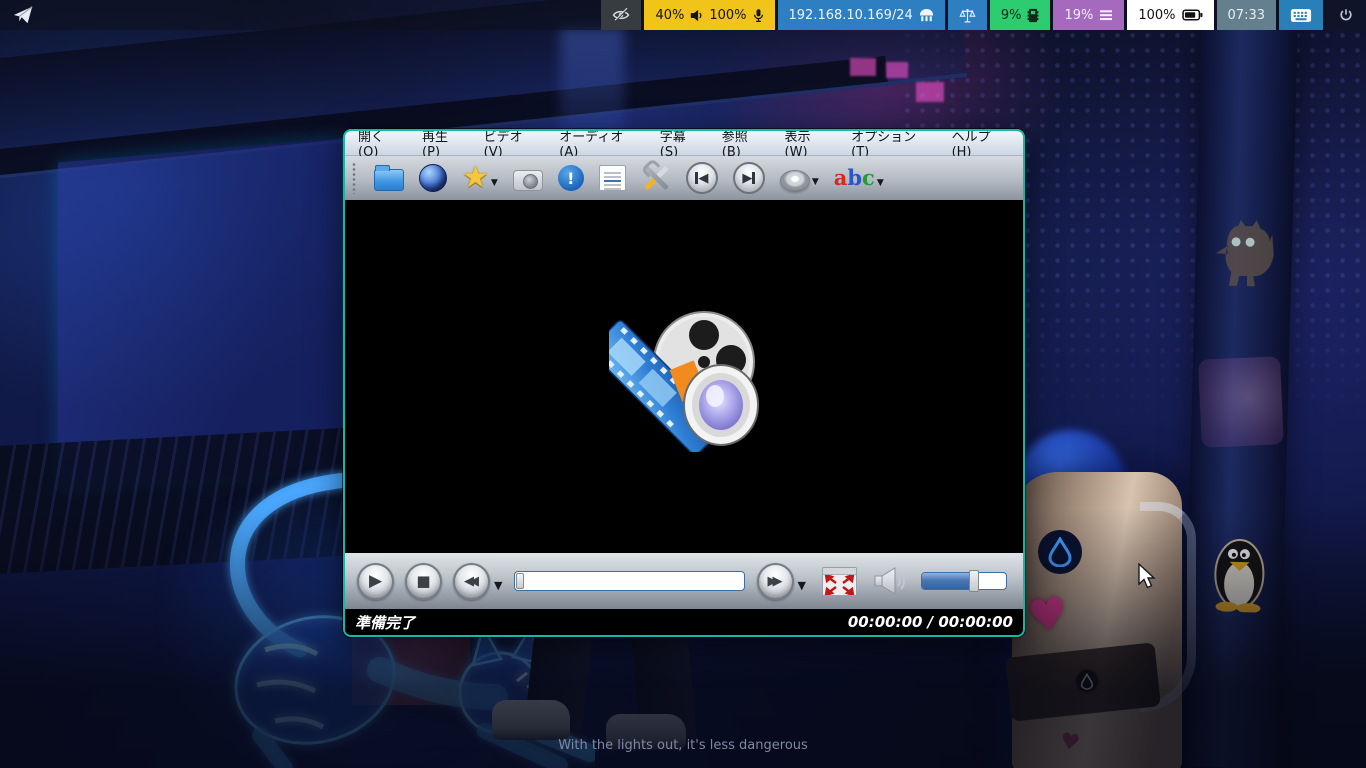 The width and height of the screenshot is (1366, 768). What do you see at coordinates (520, 581) in the screenshot?
I see `seek-slider-handle` at bounding box center [520, 581].